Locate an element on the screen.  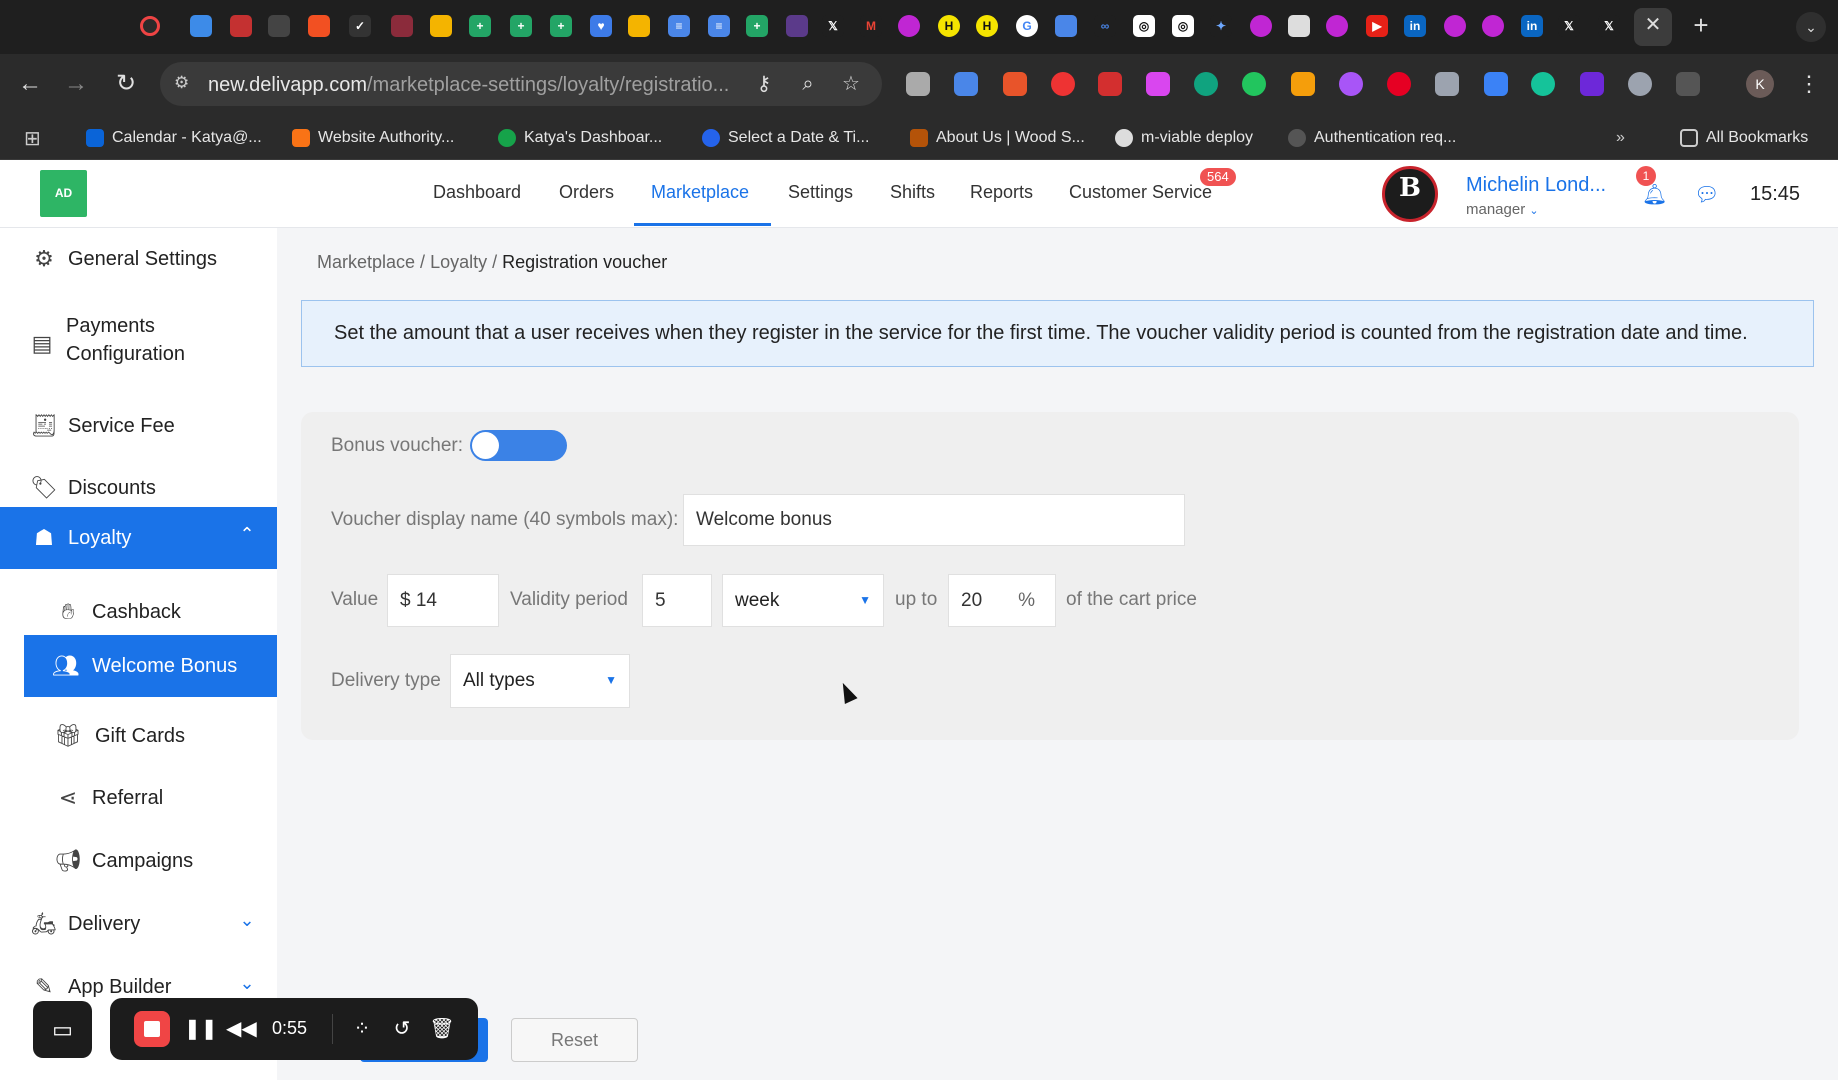
restart-icon: ↺ is located at coordinates (402, 1029).